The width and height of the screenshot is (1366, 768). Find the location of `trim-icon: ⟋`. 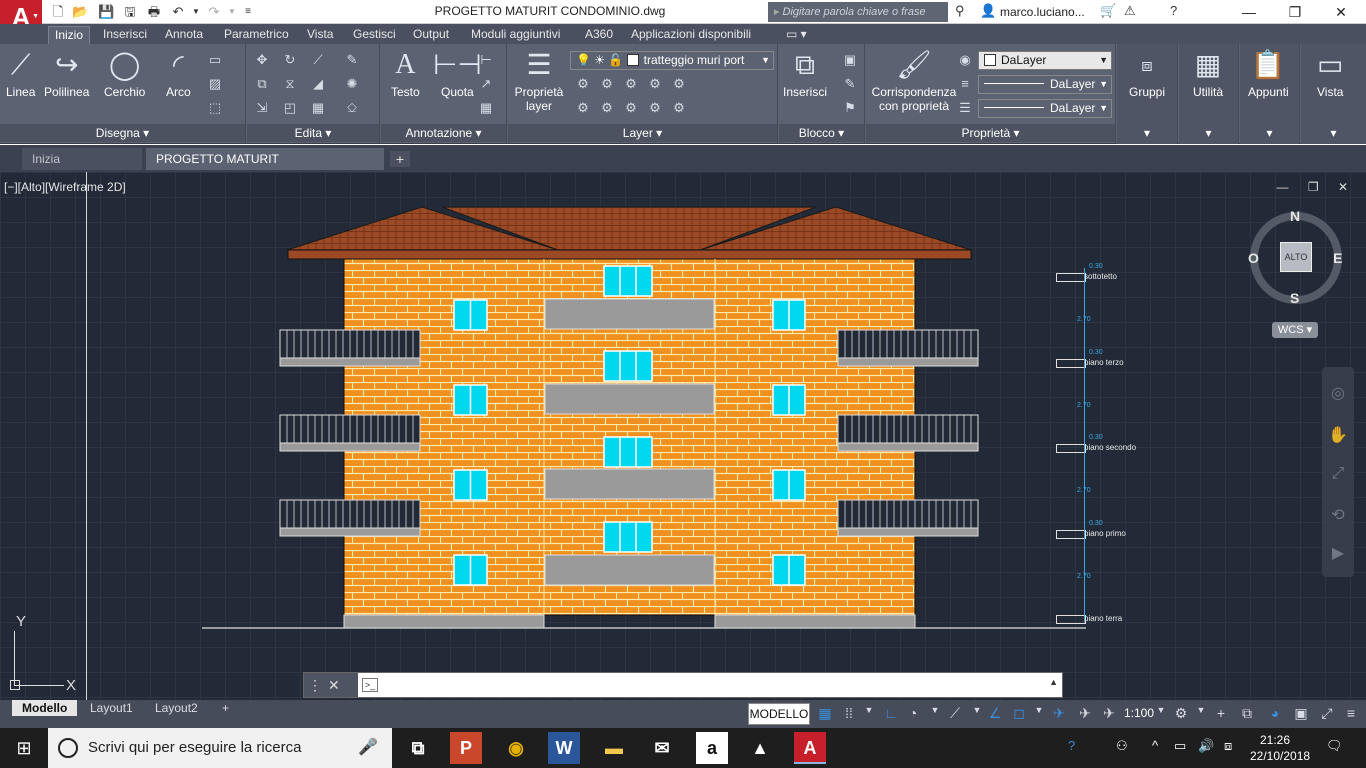

trim-icon: ⟋ is located at coordinates (318, 60).